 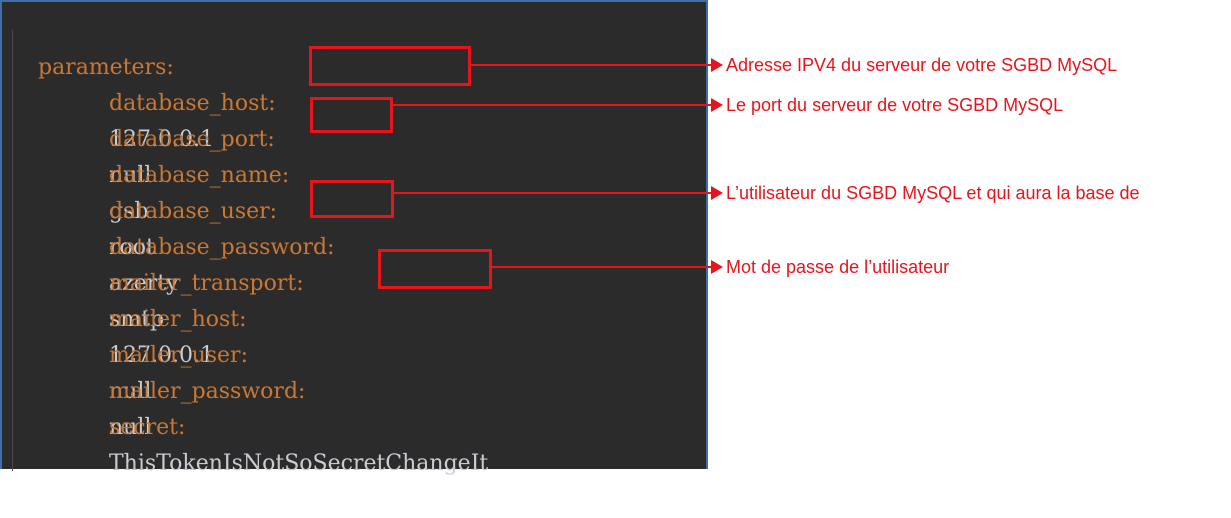 What do you see at coordinates (552, 105) in the screenshot?
I see `callout-line-port` at bounding box center [552, 105].